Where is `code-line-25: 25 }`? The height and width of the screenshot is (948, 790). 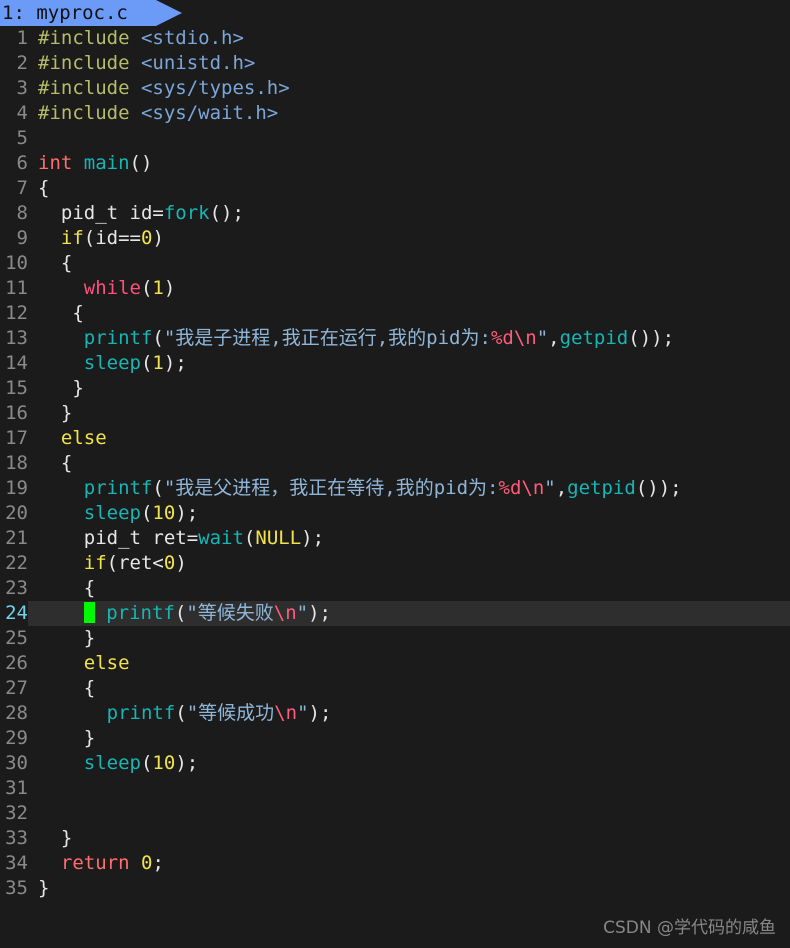
code-line-25: 25 } is located at coordinates (395, 638).